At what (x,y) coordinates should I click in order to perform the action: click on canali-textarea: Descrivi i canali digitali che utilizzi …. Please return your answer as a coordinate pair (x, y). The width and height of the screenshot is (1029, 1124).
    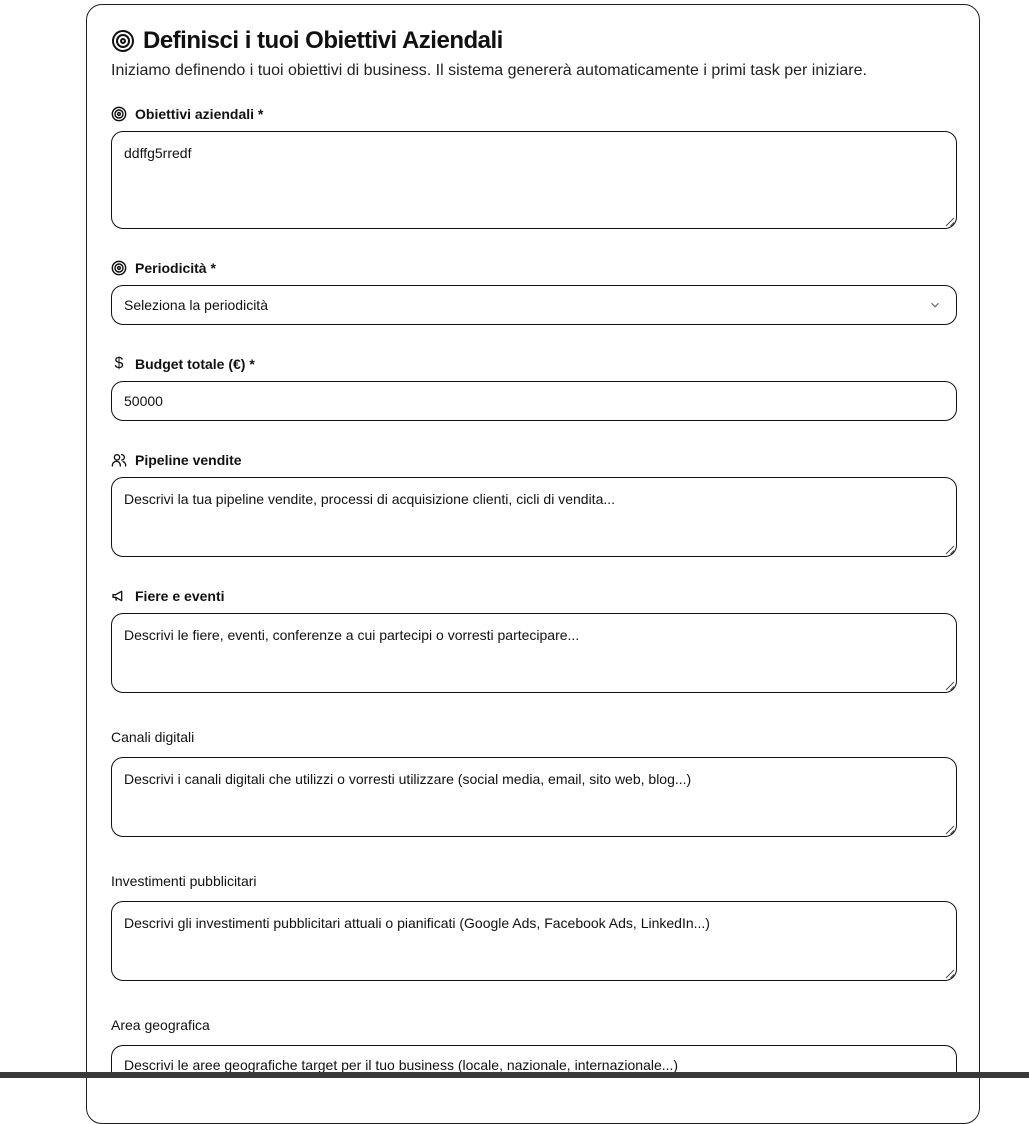
    Looking at the image, I should click on (534, 797).